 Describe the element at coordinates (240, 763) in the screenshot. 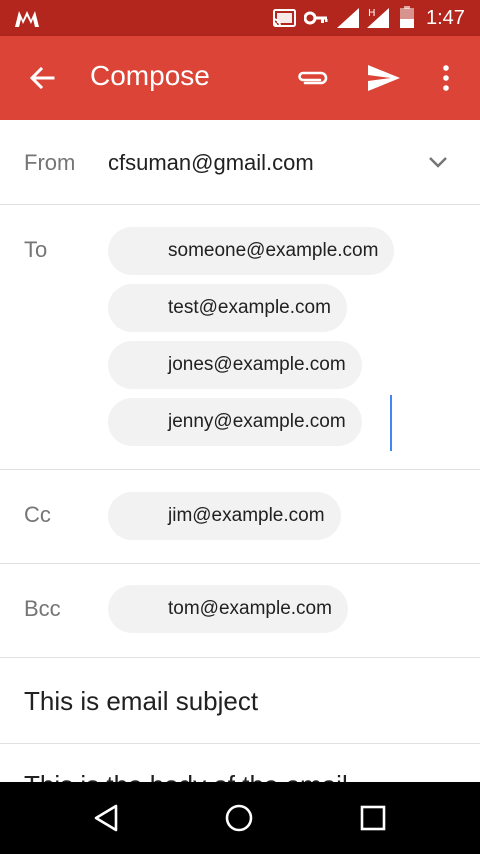

I see `body-area: This is the body of the email` at that location.